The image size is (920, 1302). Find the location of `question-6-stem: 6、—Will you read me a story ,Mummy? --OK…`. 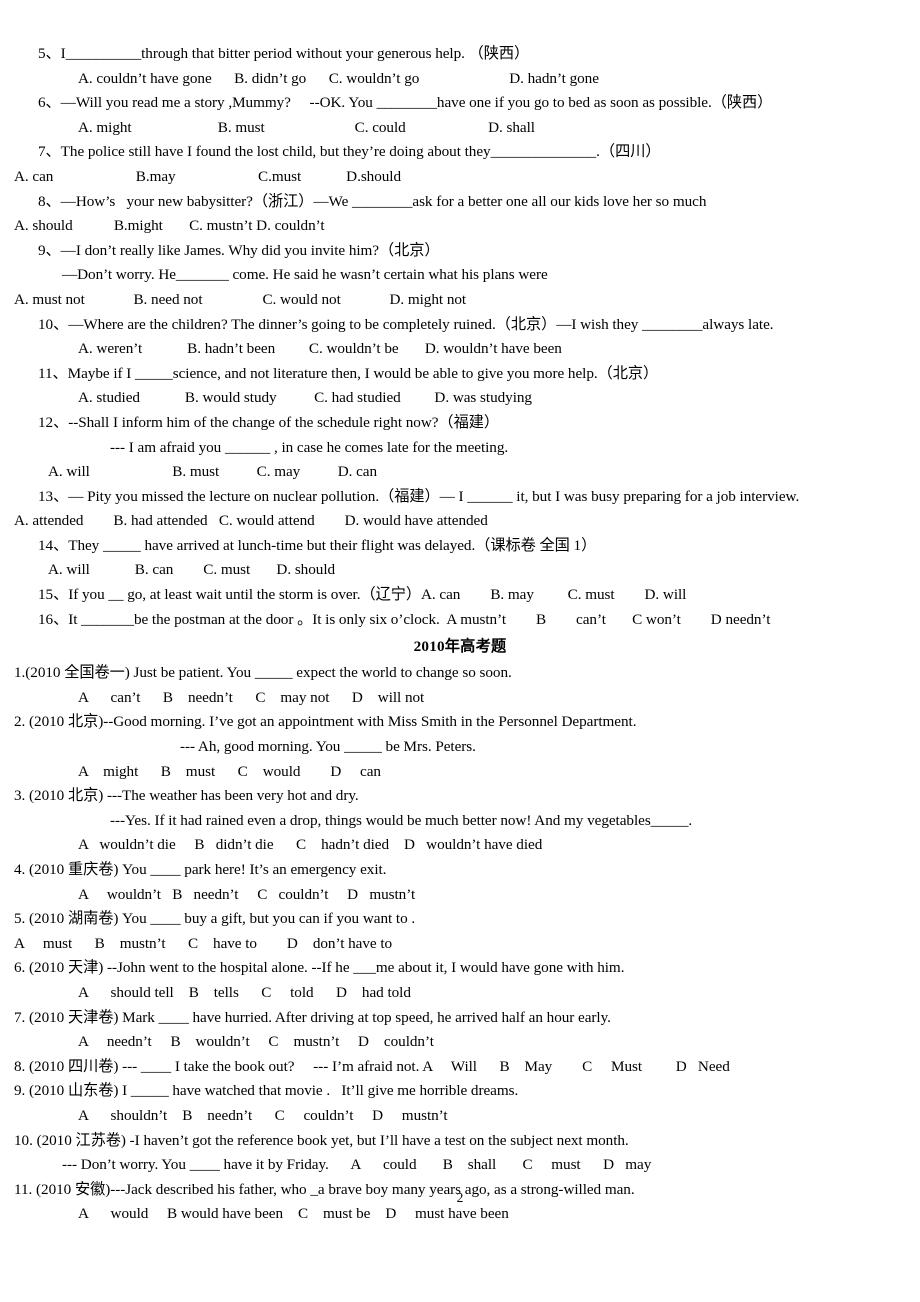

question-6-stem: 6、—Will you read me a story ,Mummy? --OK… is located at coordinates (405, 103).